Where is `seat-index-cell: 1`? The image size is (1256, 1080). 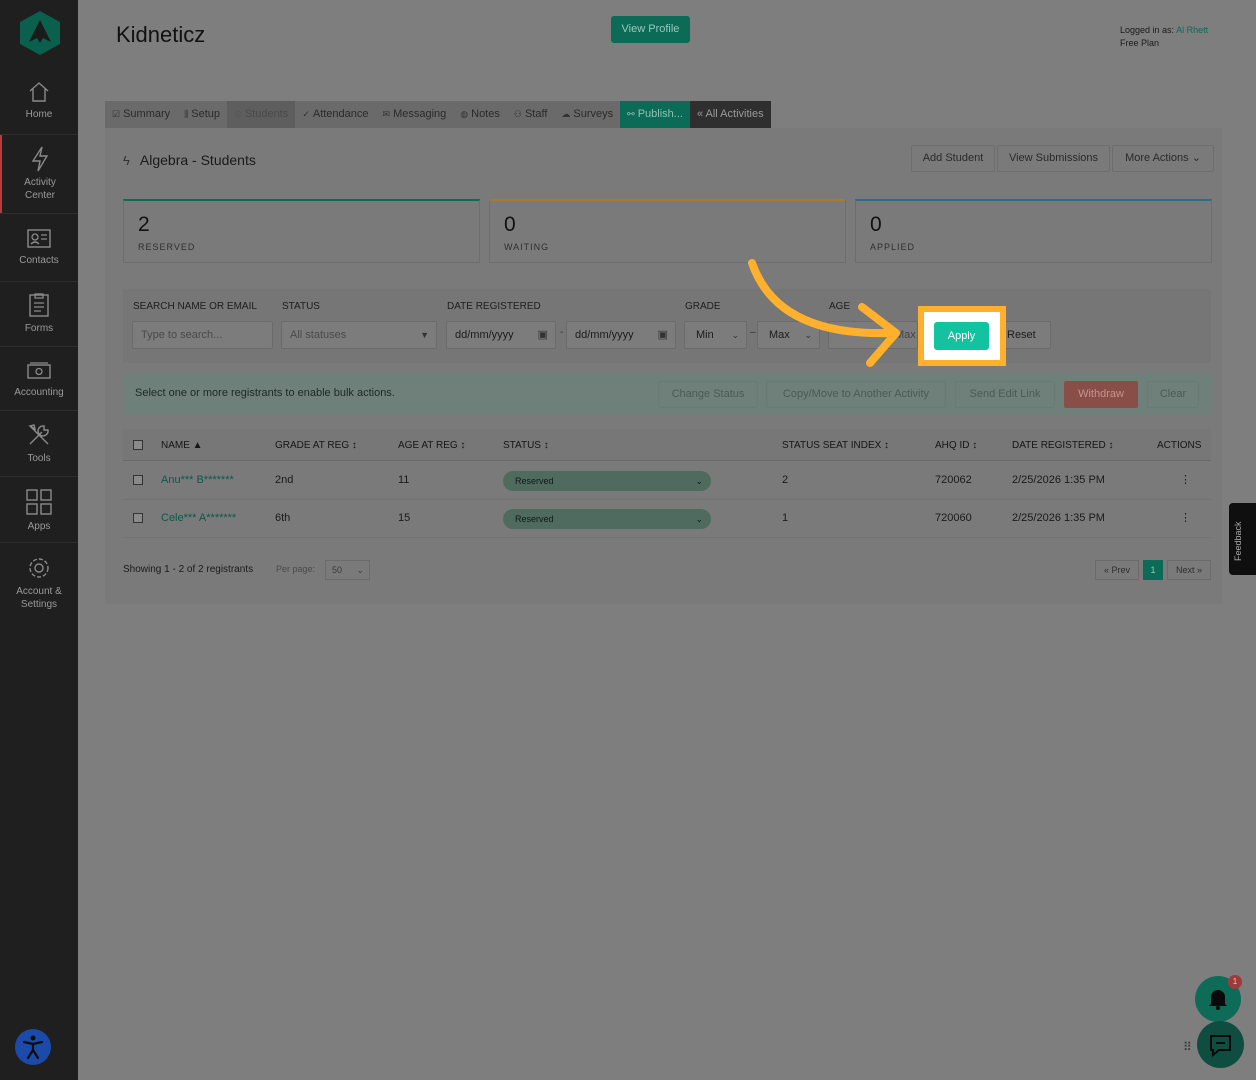
seat-index-cell: 1 is located at coordinates (785, 518).